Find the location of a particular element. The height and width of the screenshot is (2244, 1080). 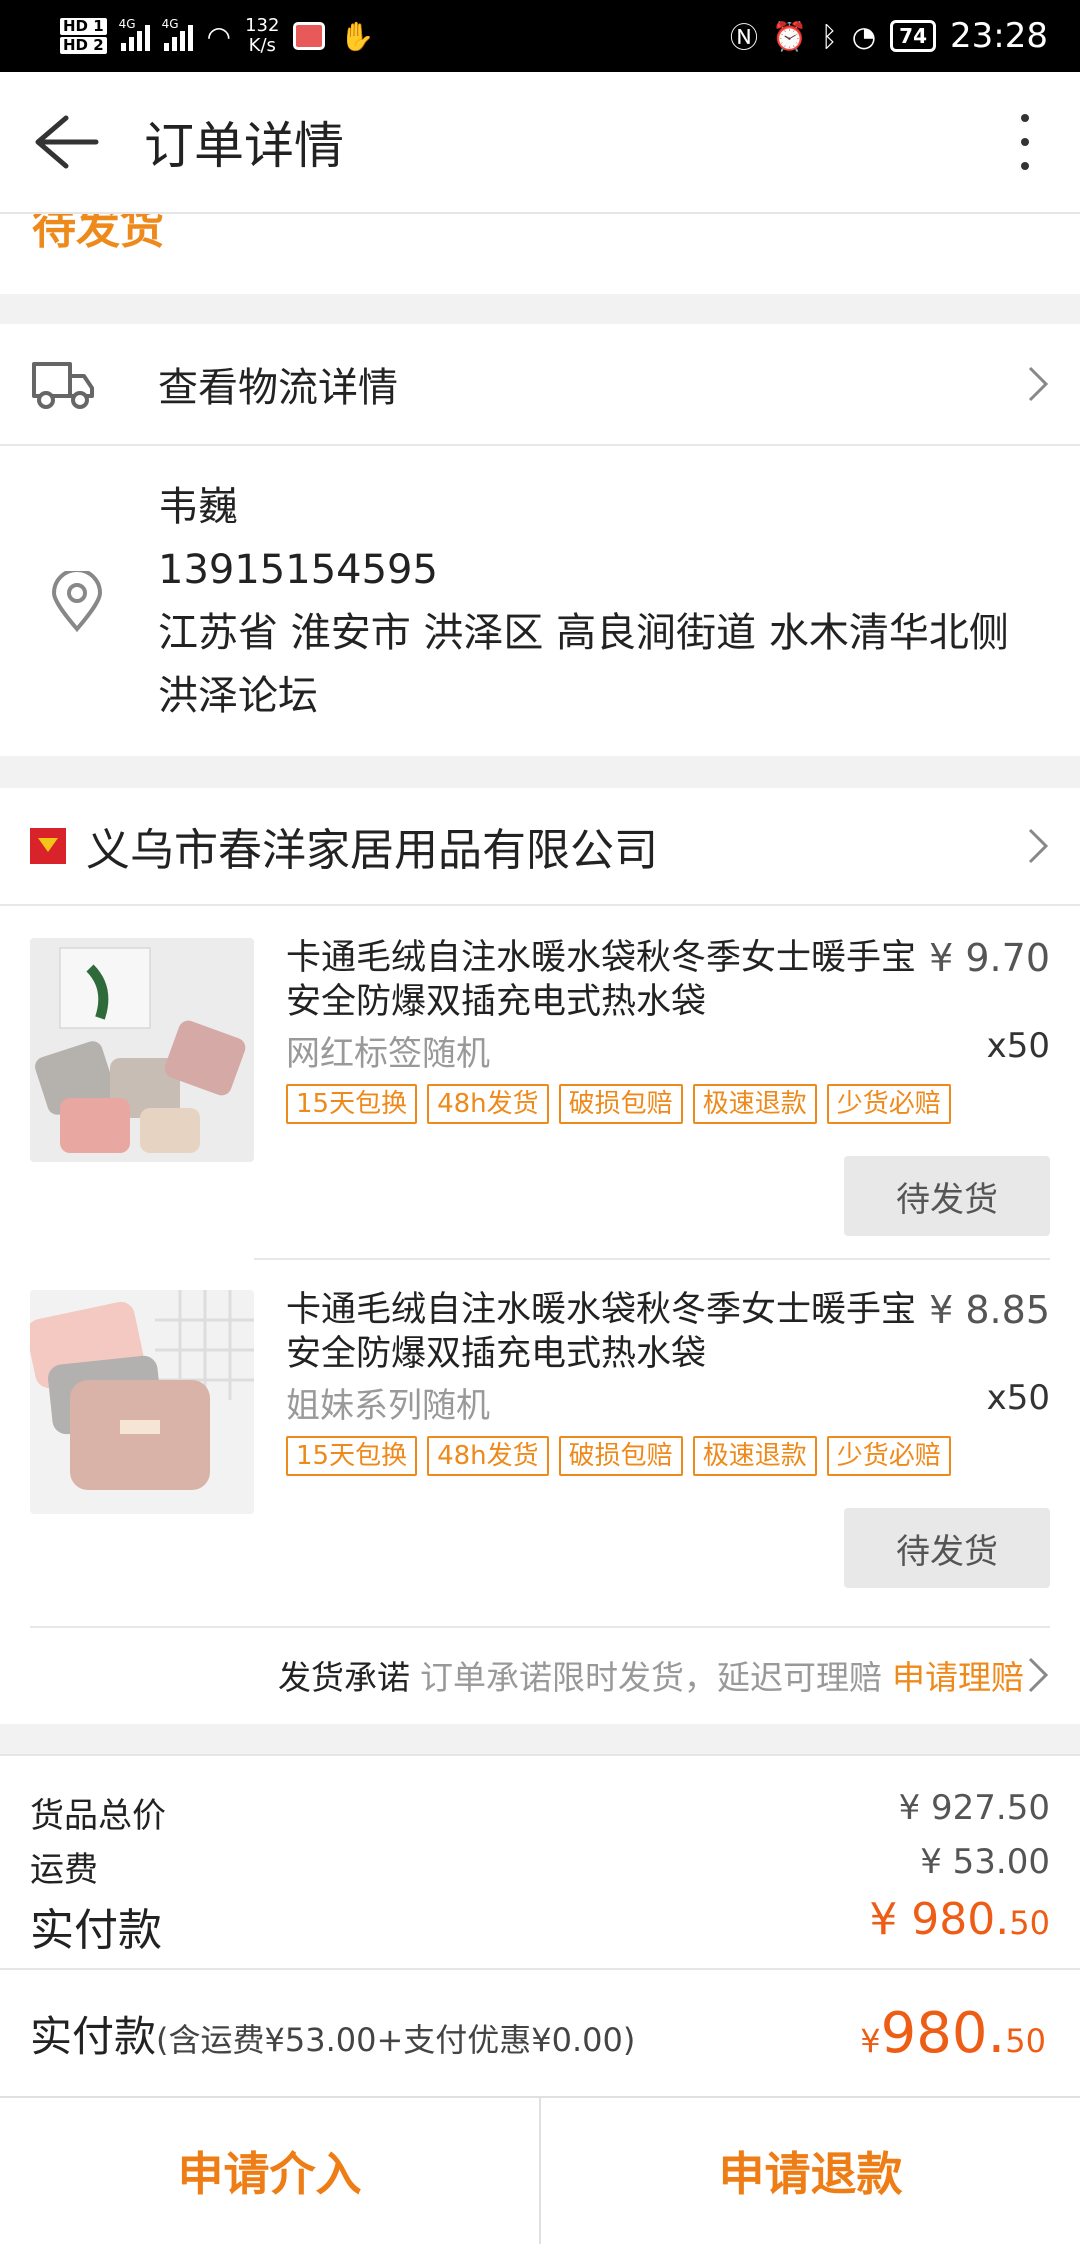

wifi-icon: ◠ is located at coordinates (219, 36).